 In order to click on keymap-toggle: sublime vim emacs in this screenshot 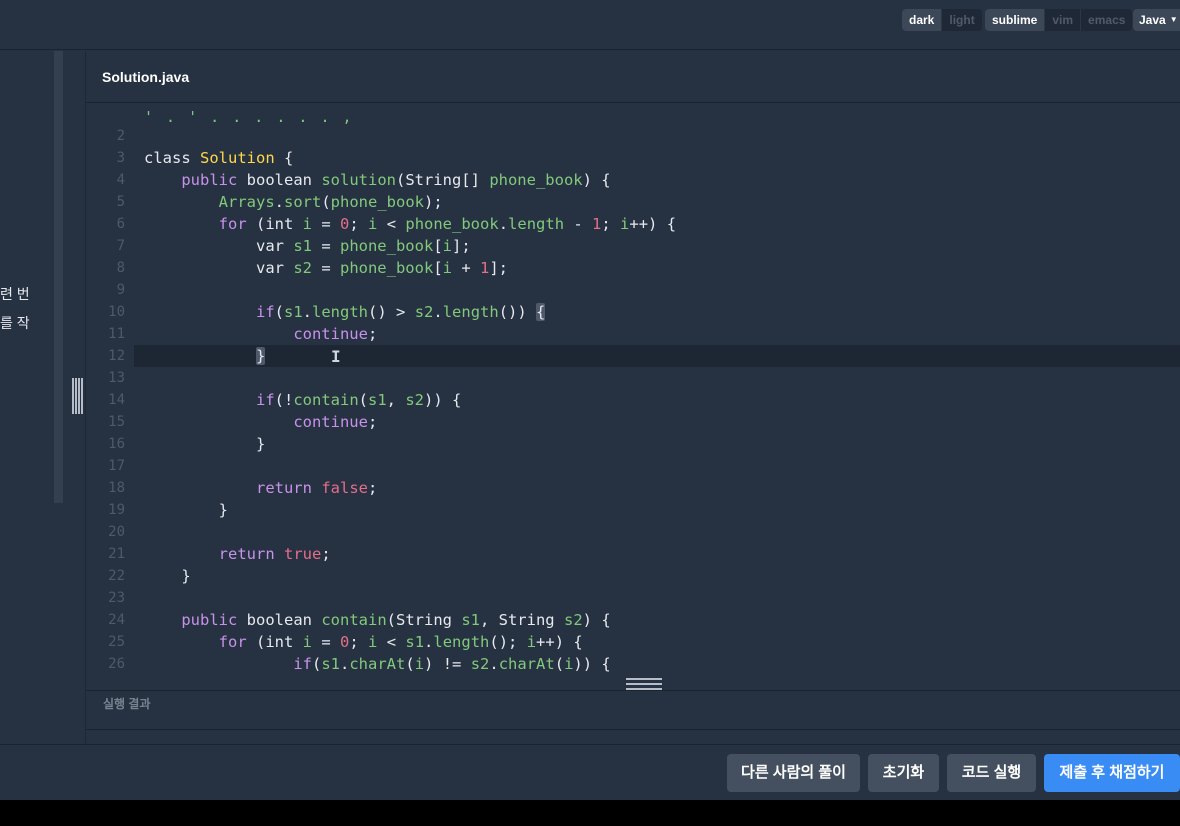, I will do `click(1059, 20)`.